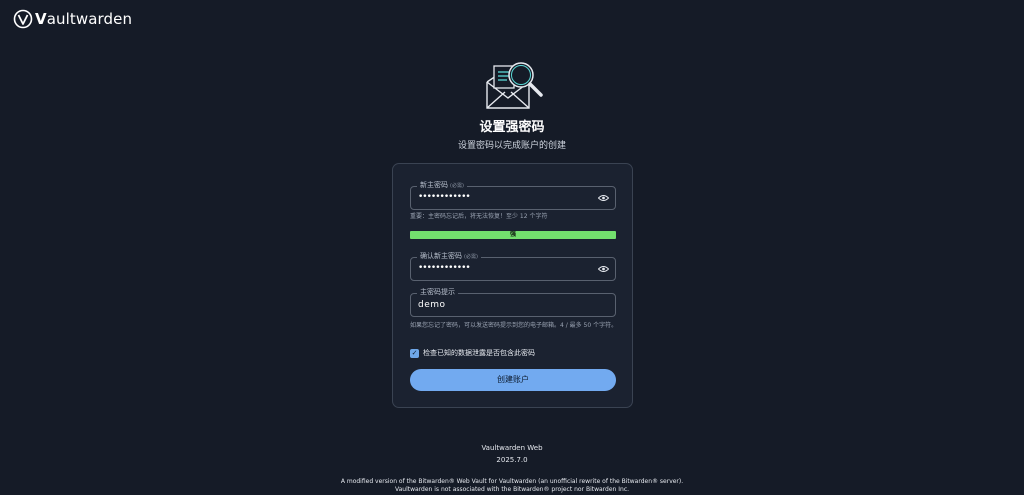 This screenshot has width=1024, height=495. I want to click on page-subtitle: 设置密码以完成账户的创建, so click(511, 146).